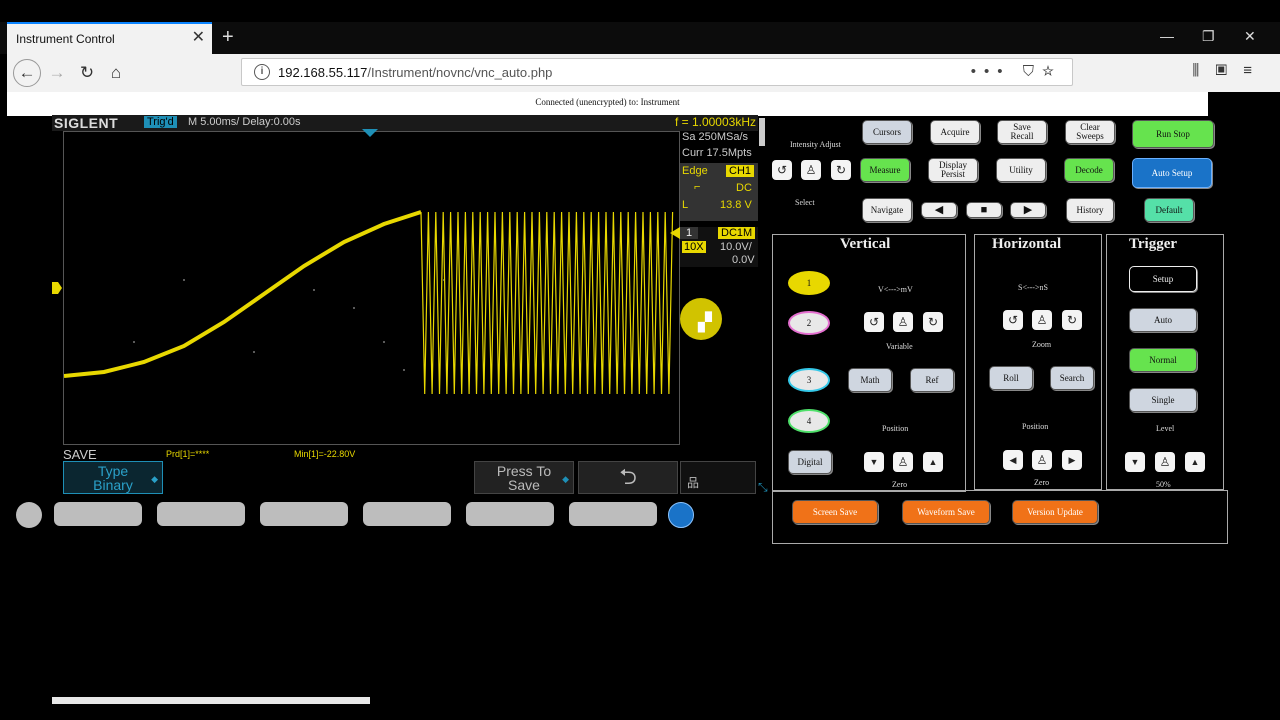 The height and width of the screenshot is (720, 1280). What do you see at coordinates (1172, 173) in the screenshot?
I see `auto-setup-button: Auto Setup` at bounding box center [1172, 173].